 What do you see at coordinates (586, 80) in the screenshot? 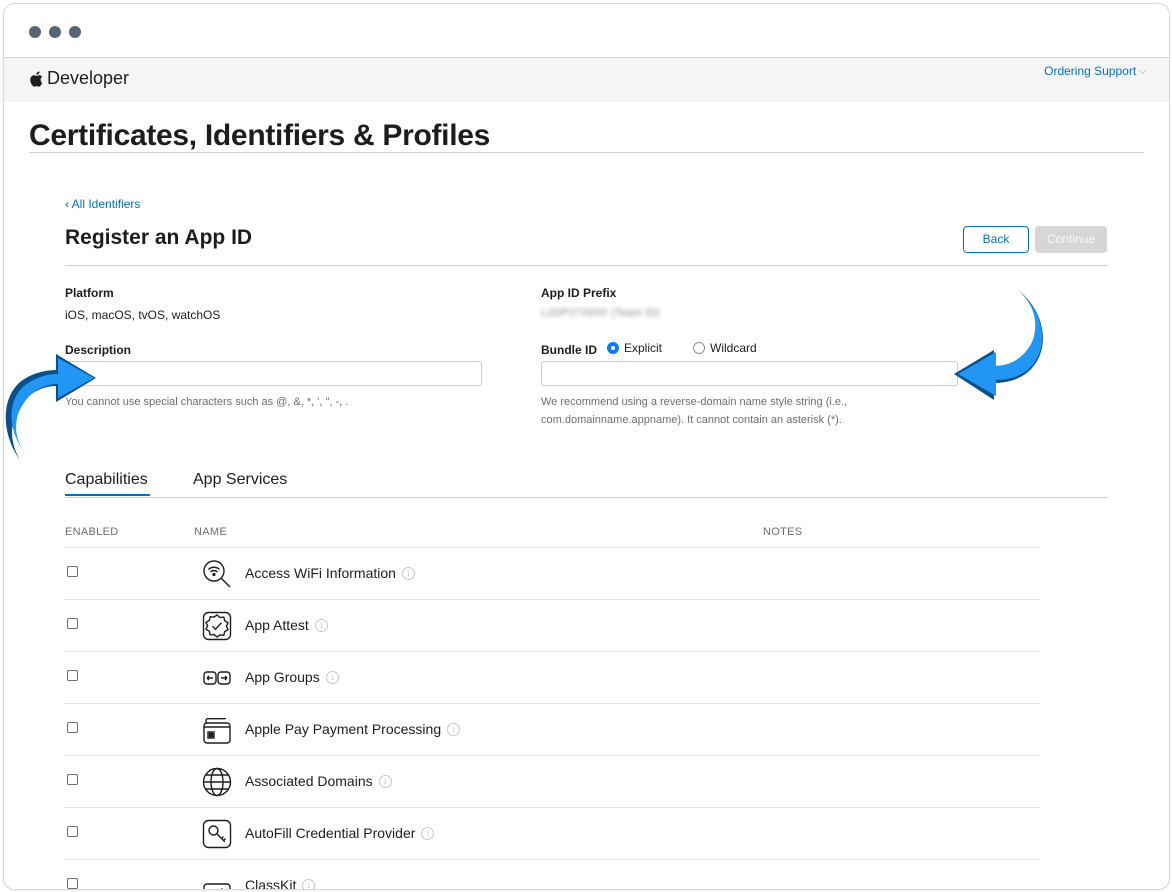
I see `developer-nav: Developer Ordering Support ⌵` at bounding box center [586, 80].